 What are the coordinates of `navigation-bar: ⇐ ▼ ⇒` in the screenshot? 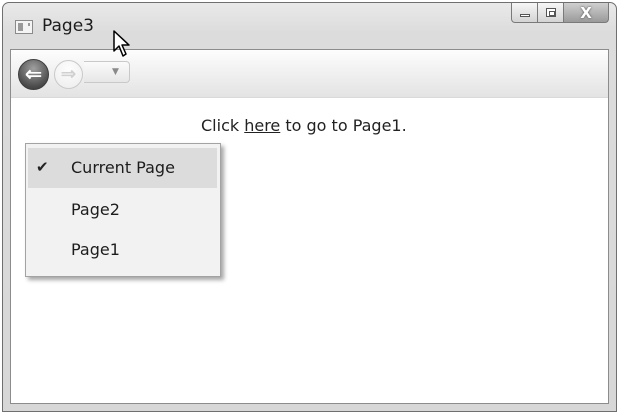 It's located at (309, 74).